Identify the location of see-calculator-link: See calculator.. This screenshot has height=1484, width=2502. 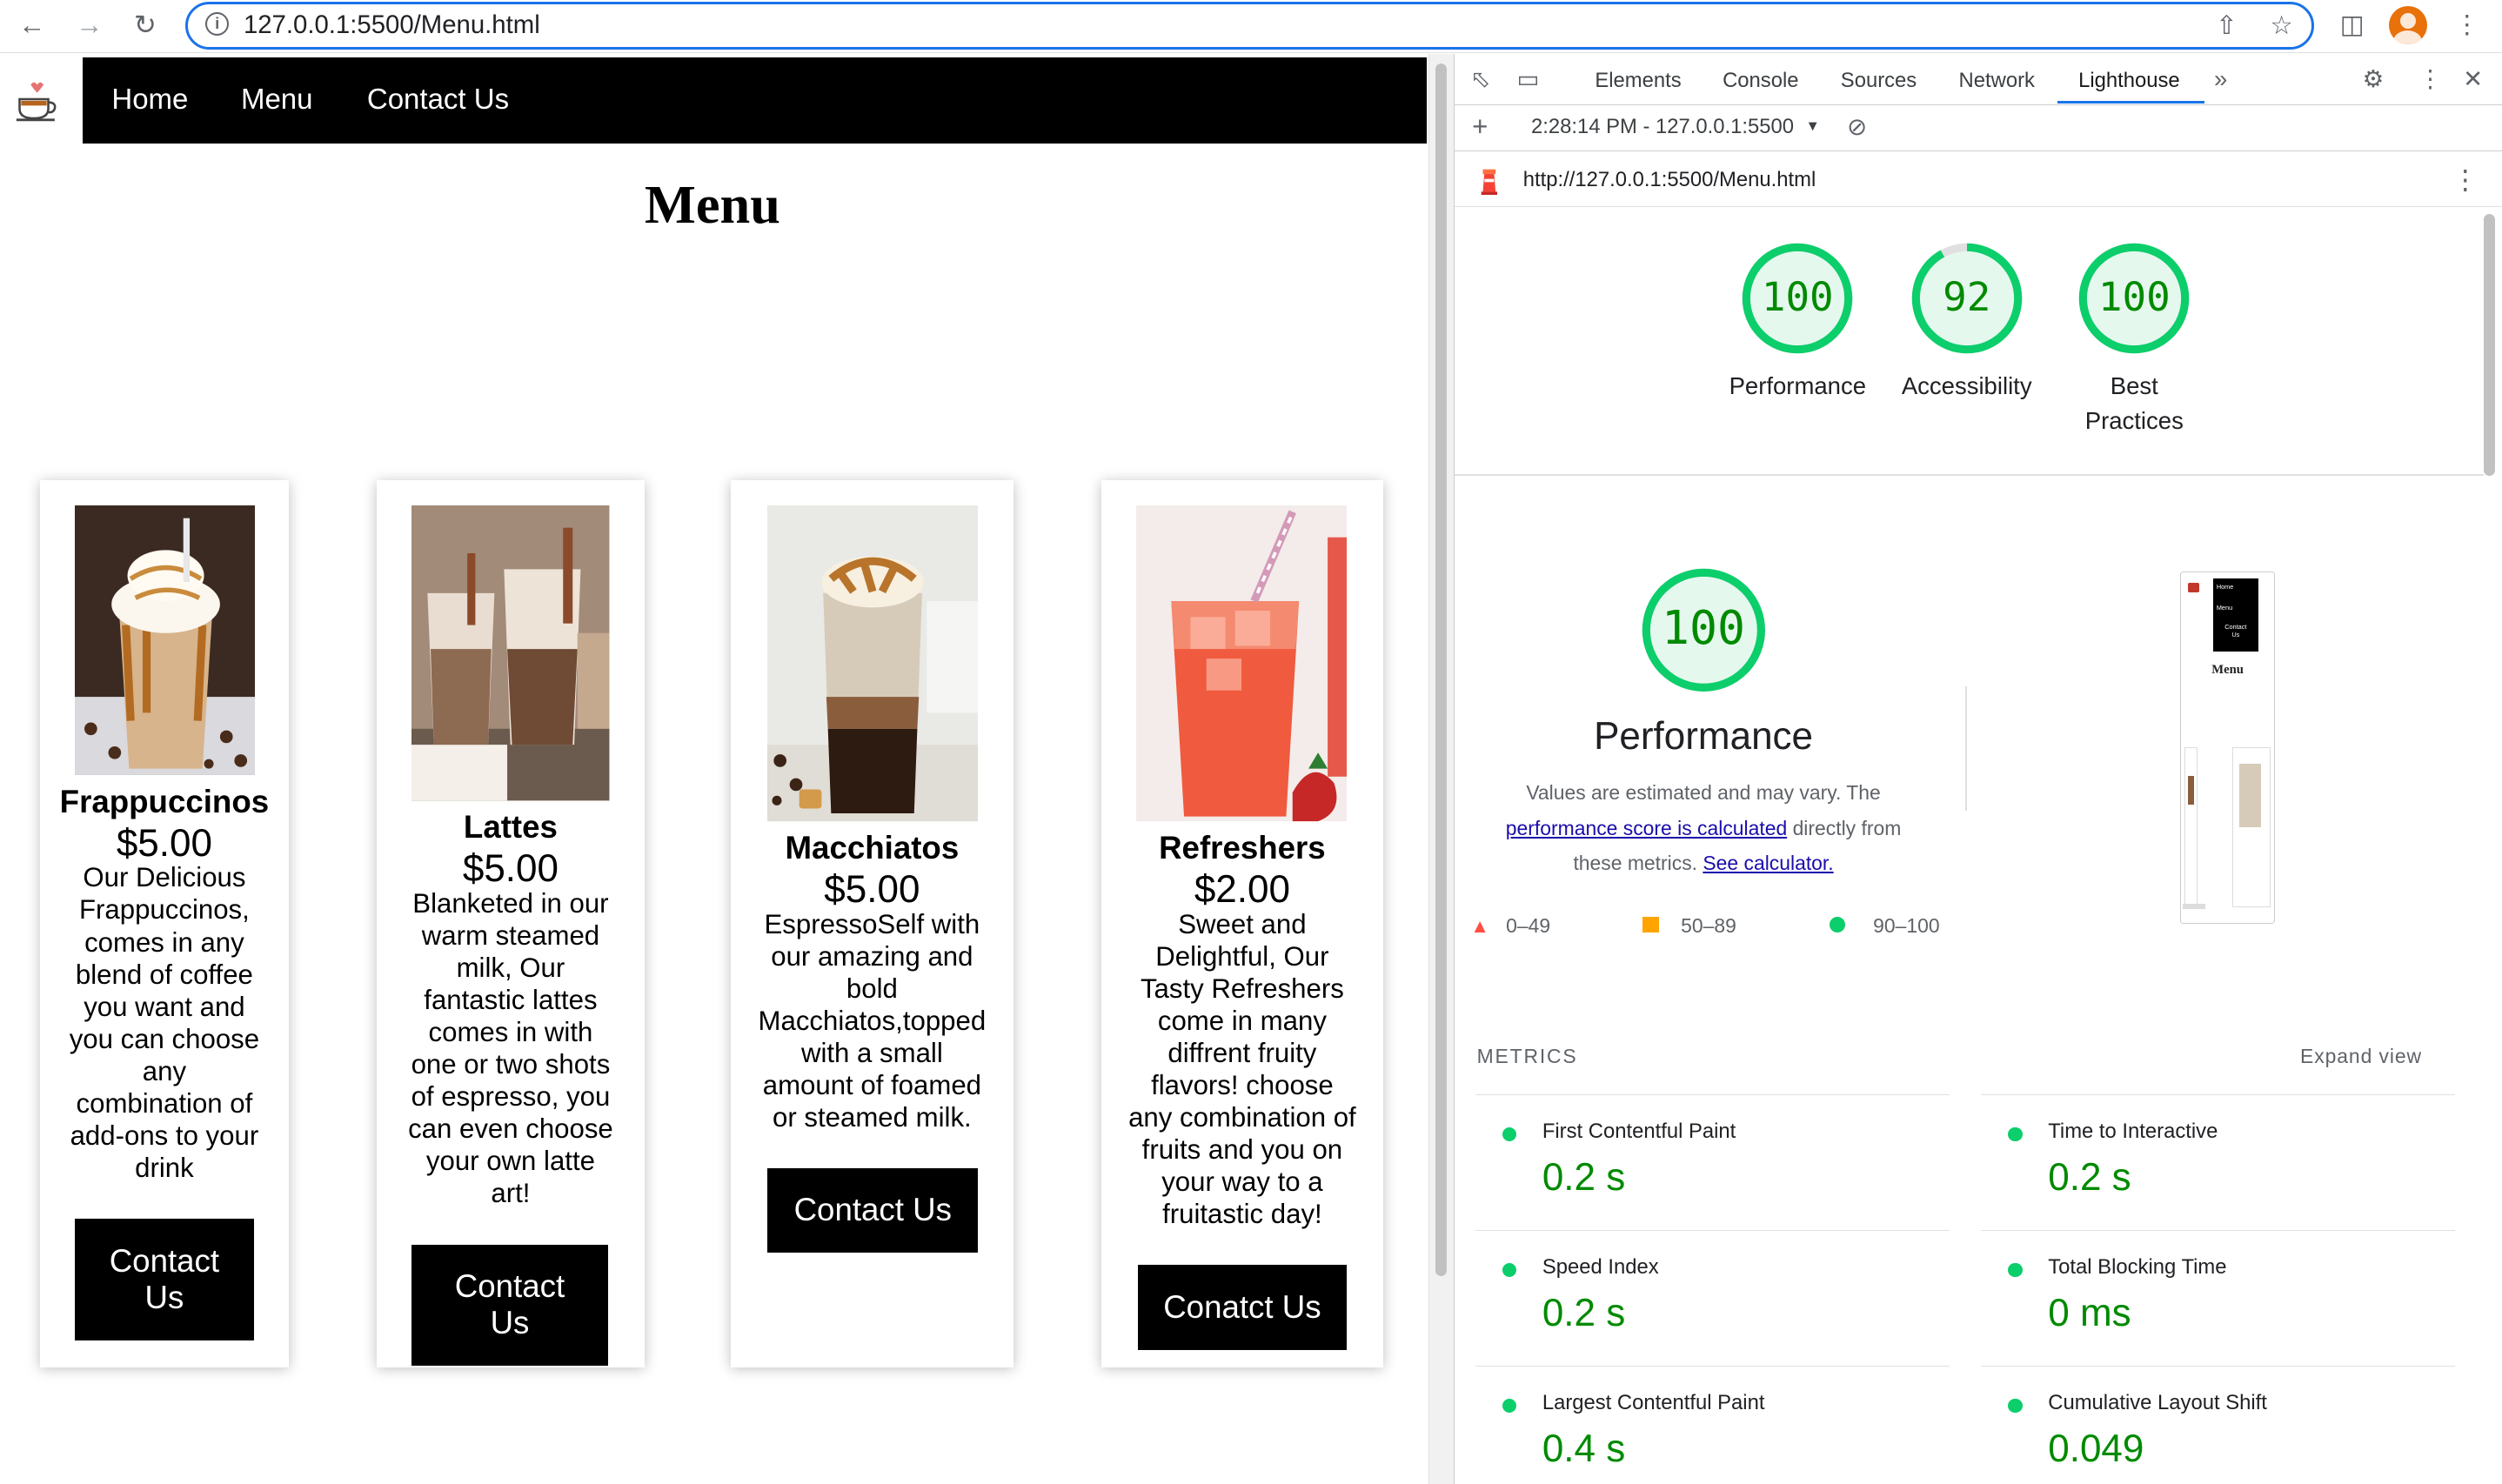
(1768, 863).